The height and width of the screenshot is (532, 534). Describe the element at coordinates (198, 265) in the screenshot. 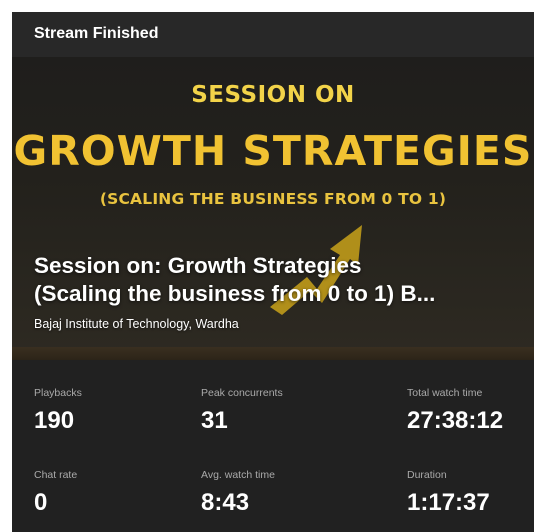

I see `stream-title-line1: Session on: Growth Strategies` at that location.